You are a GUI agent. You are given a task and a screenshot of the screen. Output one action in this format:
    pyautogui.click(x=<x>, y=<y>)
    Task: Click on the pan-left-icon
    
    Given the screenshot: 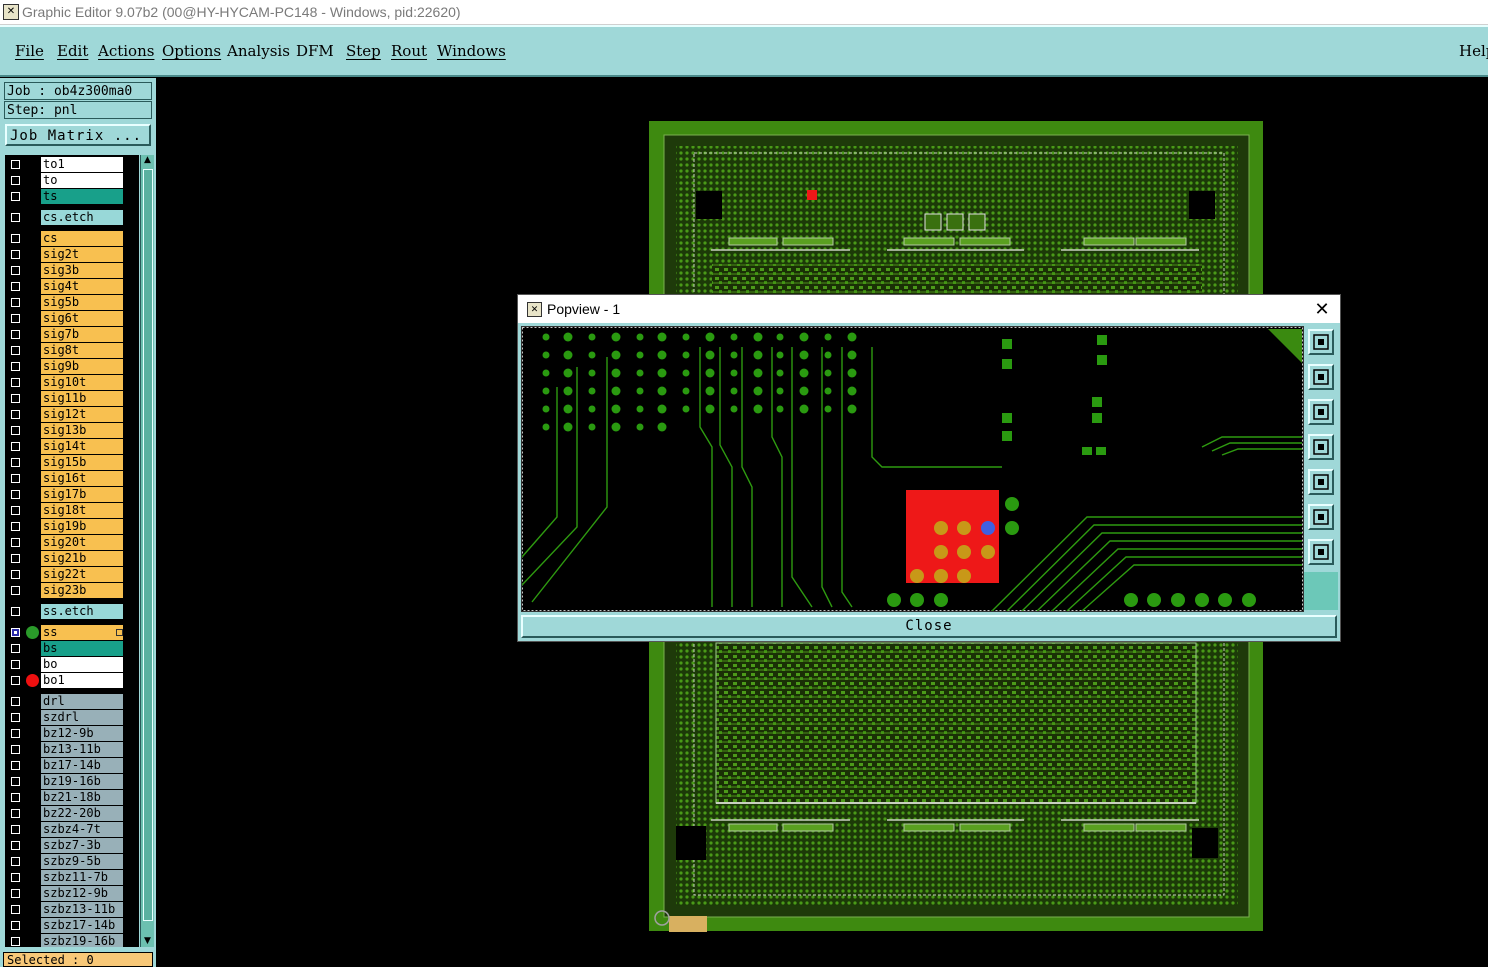 What is the action you would take?
    pyautogui.click(x=1321, y=447)
    